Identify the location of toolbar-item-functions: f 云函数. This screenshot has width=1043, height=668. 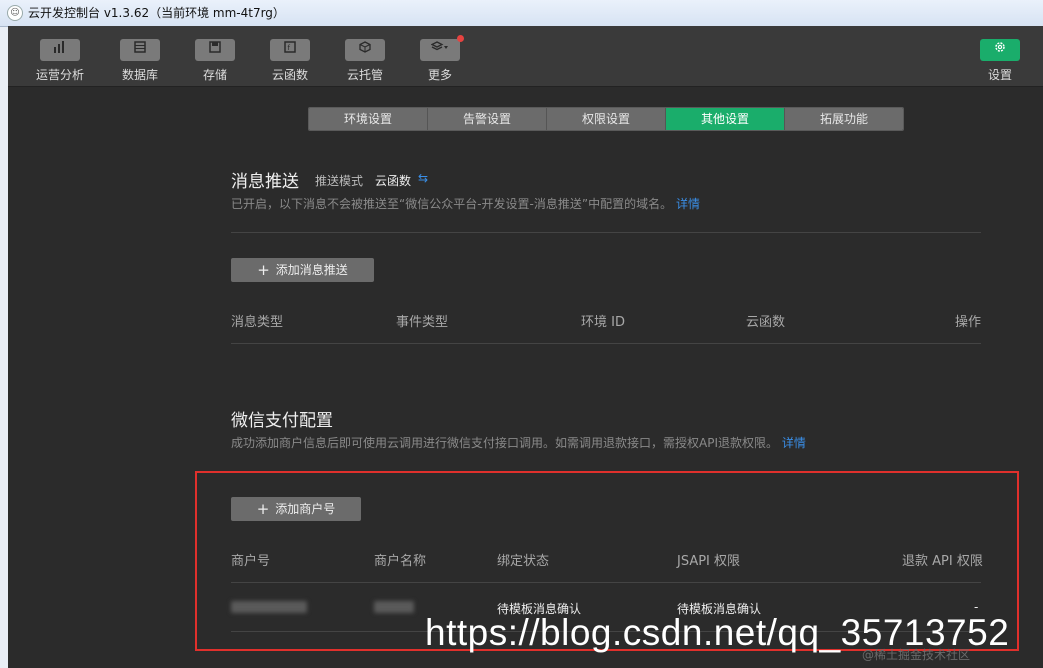
(290, 61).